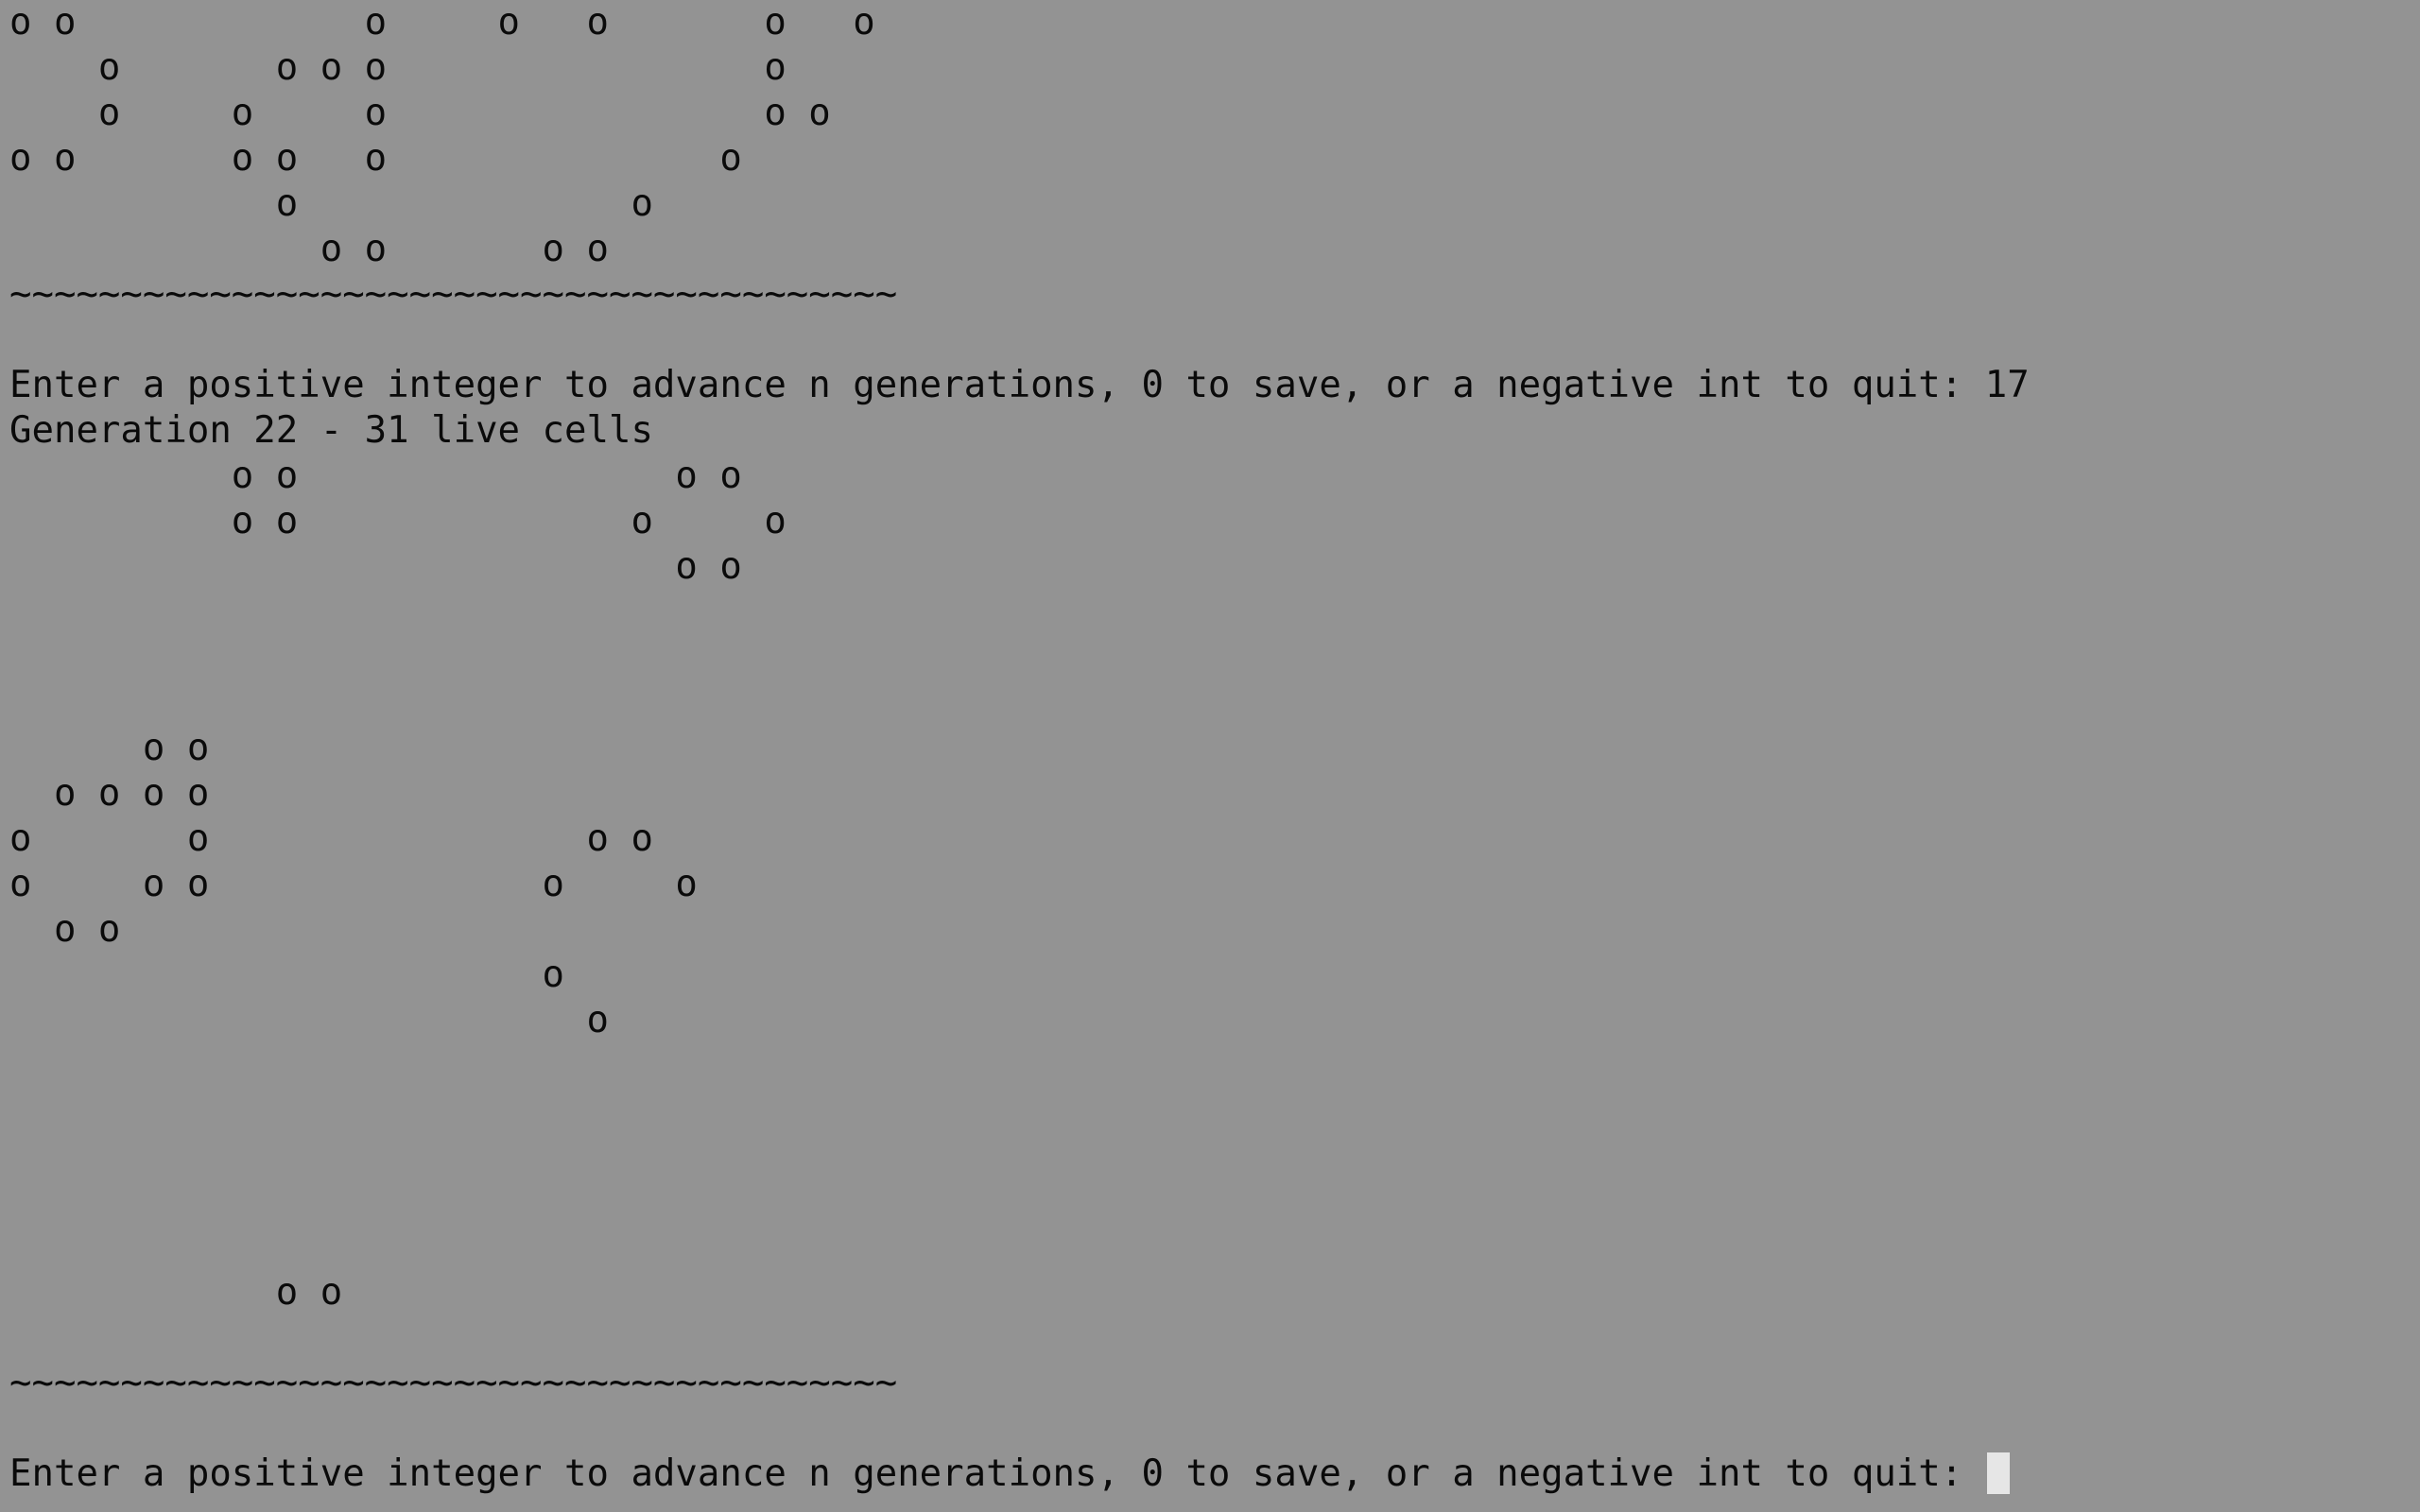 The image size is (2420, 1512). I want to click on terminal-line: o o o o o o, so click(375, 158).